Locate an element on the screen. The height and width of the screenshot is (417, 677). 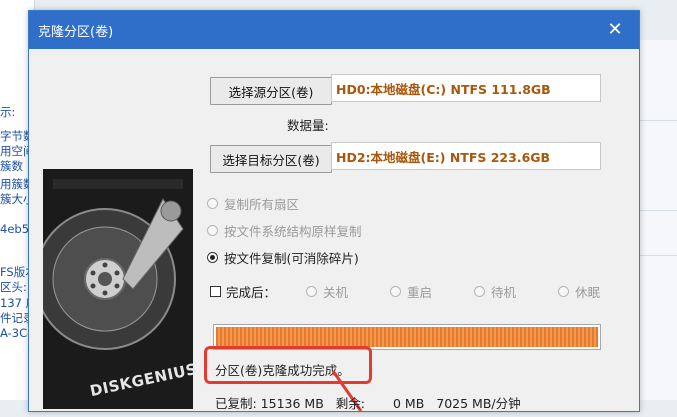
close-icon: ✕ is located at coordinates (615, 29).